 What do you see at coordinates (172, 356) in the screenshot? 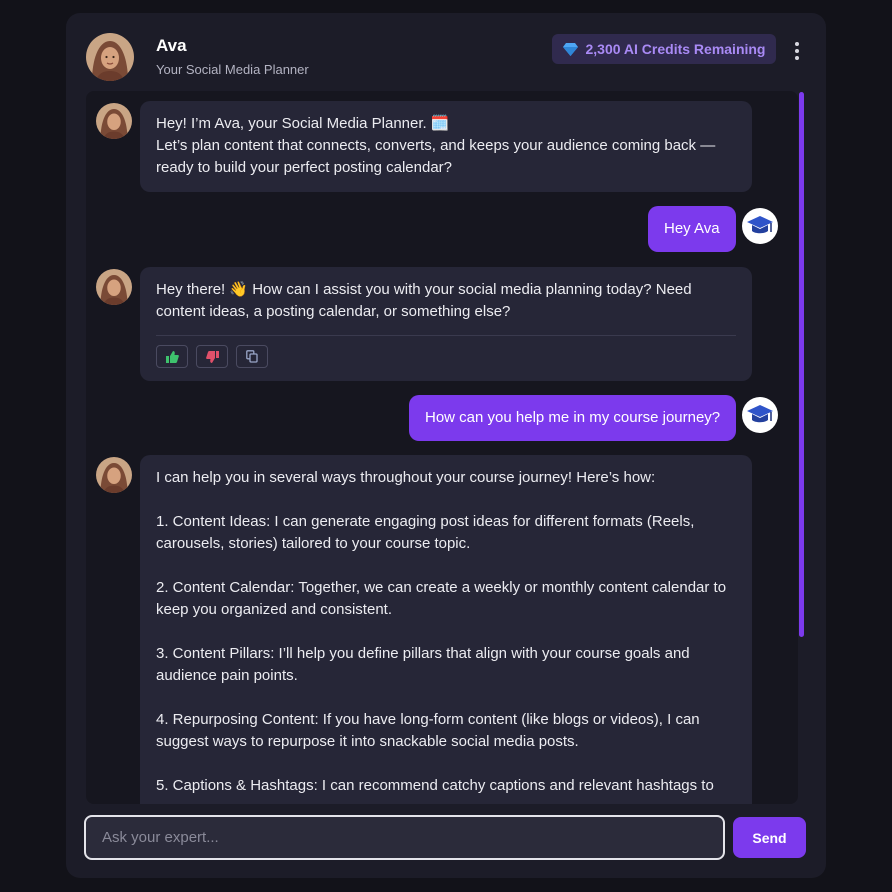
I see `thumbs-up-icon` at bounding box center [172, 356].